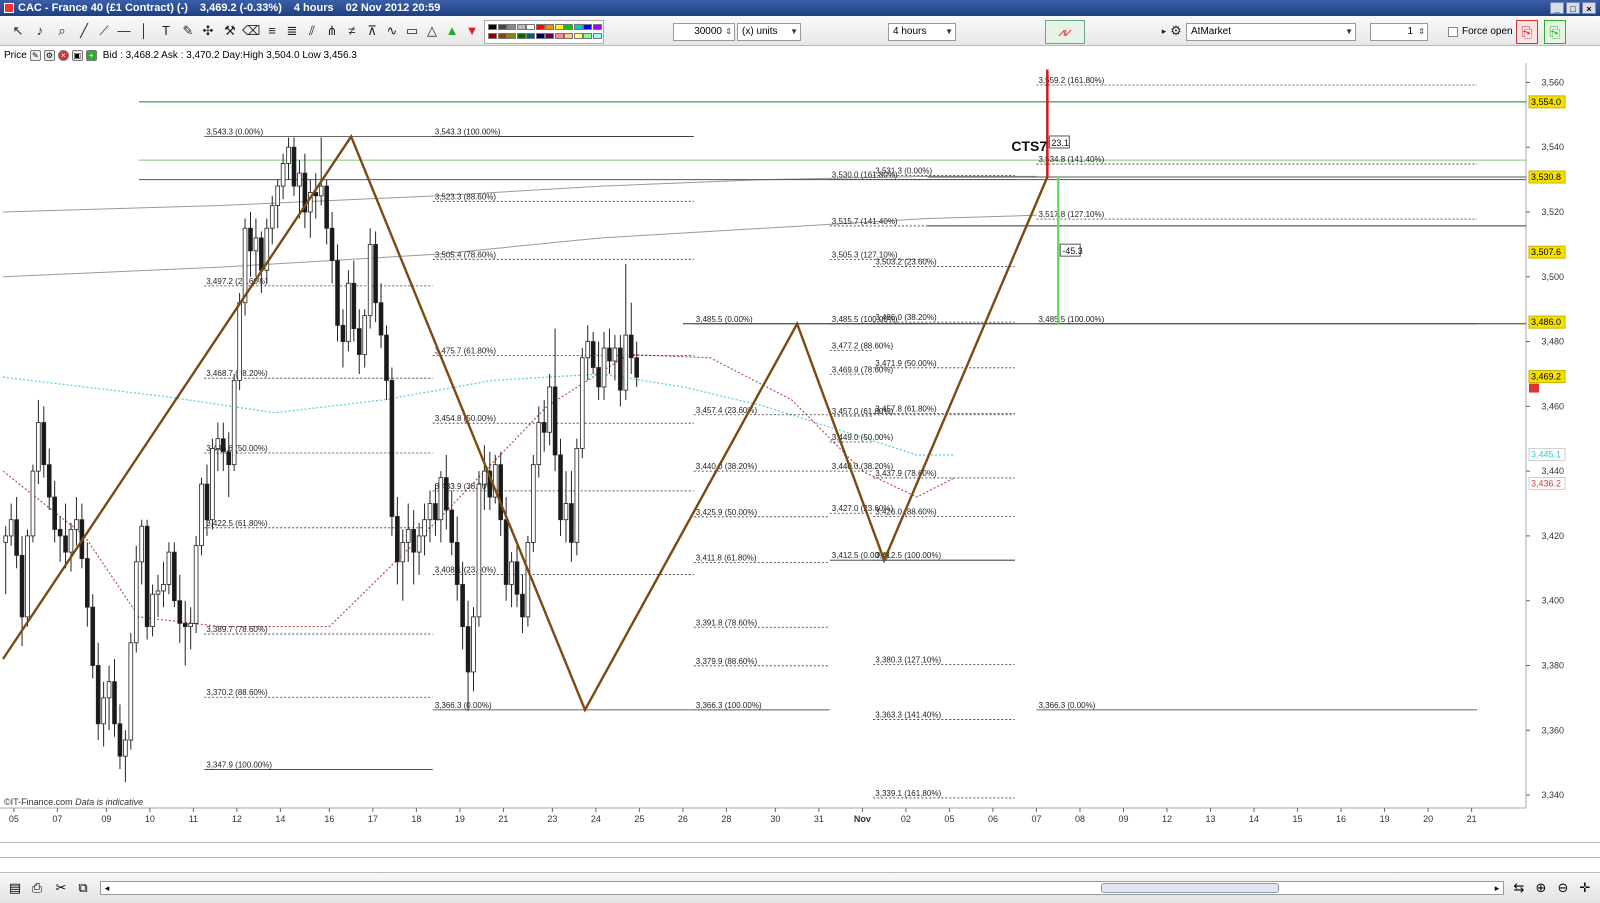  I want to click on fibonacci-icon: ≡, so click(272, 31).